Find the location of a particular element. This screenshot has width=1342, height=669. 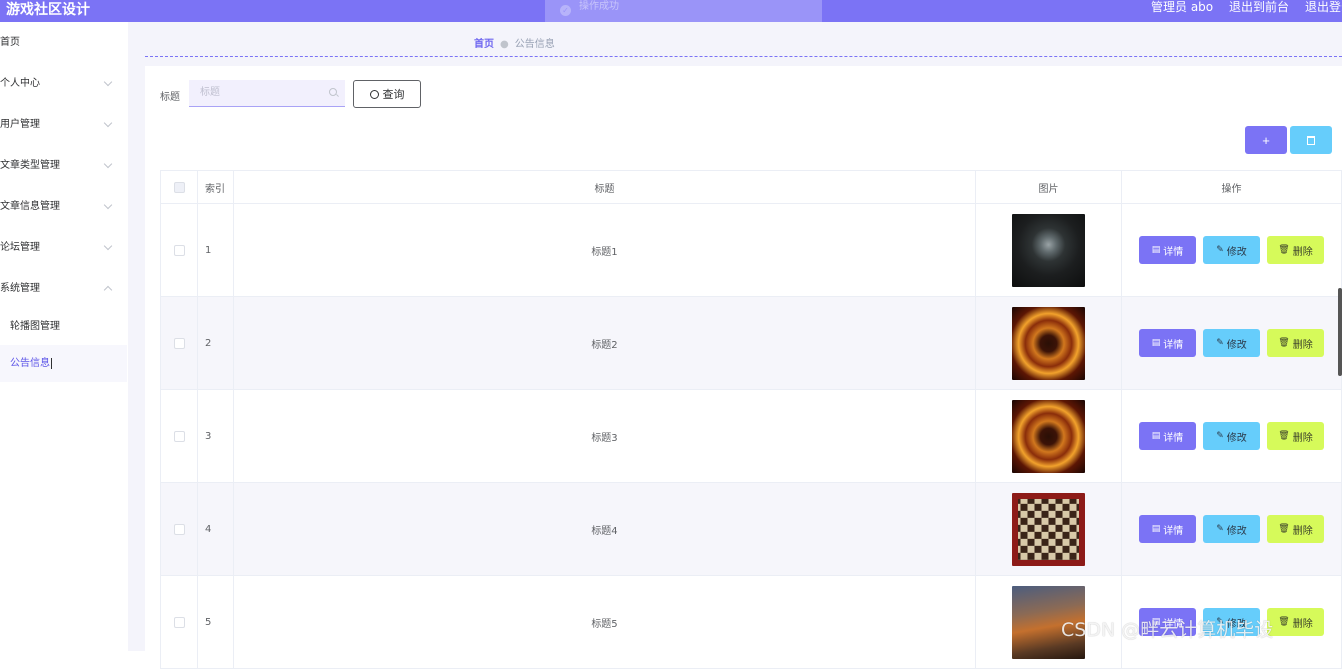

search-label: 标题 is located at coordinates (170, 97).